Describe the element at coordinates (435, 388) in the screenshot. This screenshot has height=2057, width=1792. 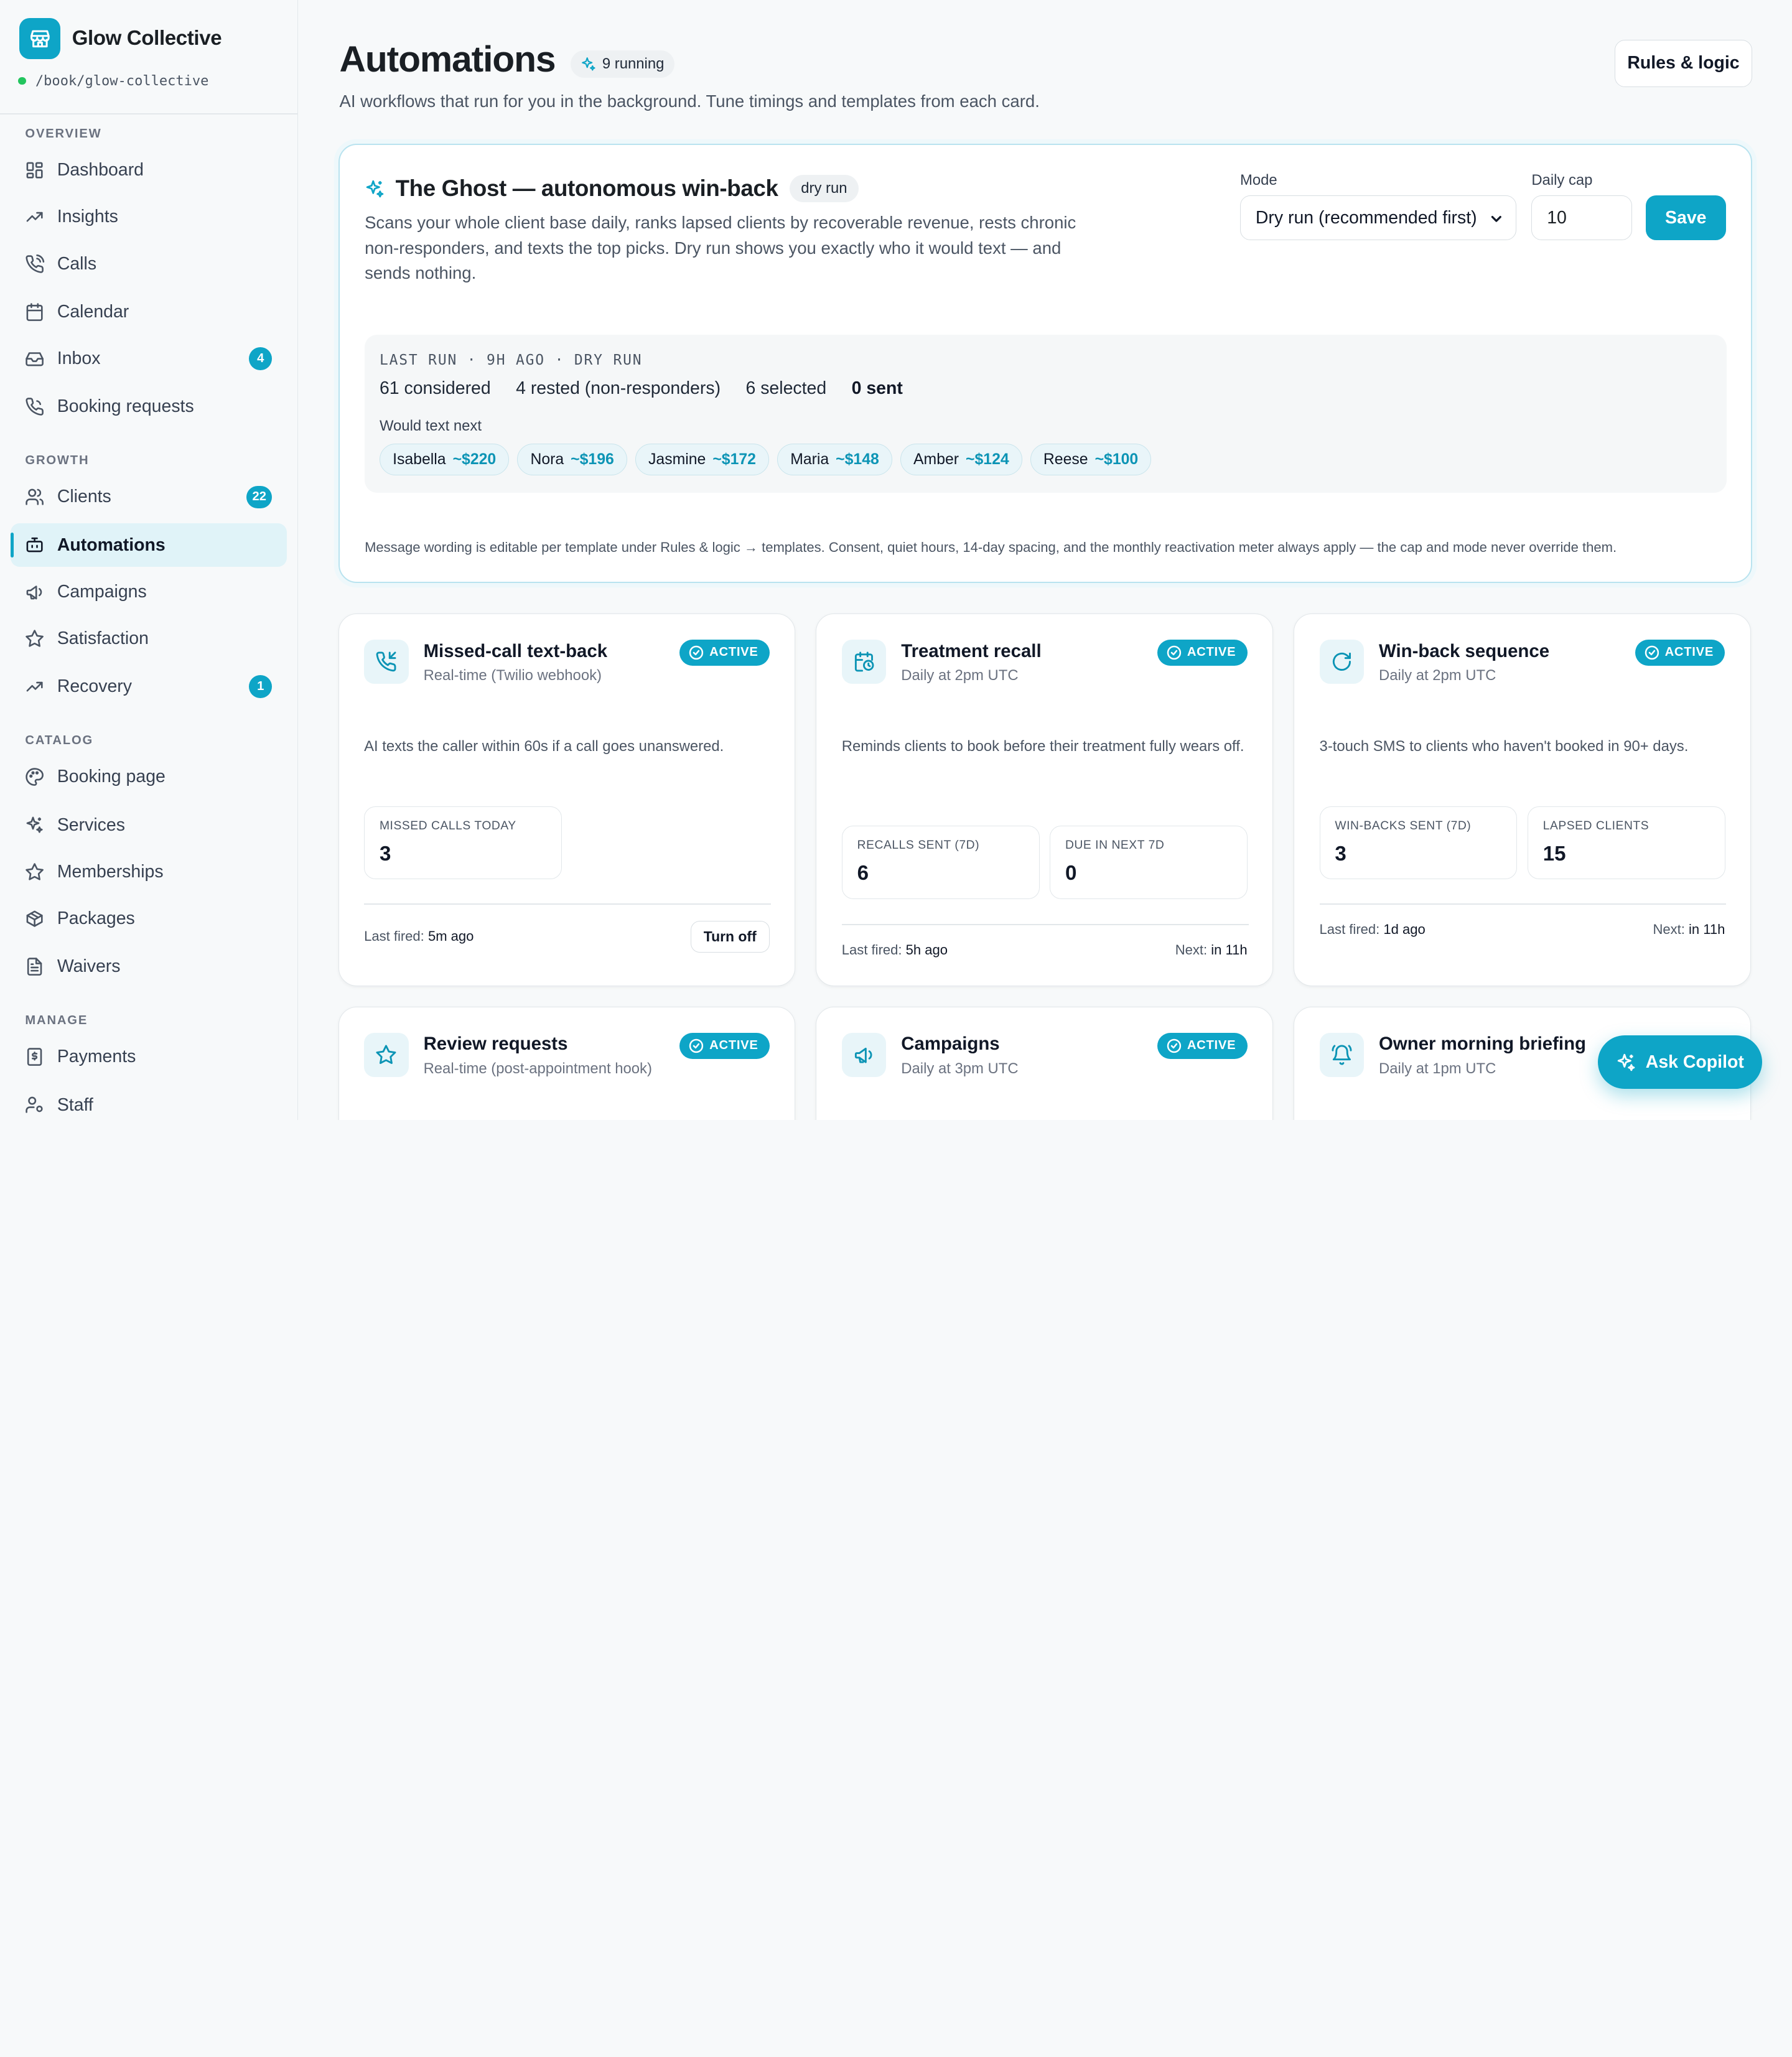
I see `stat-considered: 61 considered` at that location.